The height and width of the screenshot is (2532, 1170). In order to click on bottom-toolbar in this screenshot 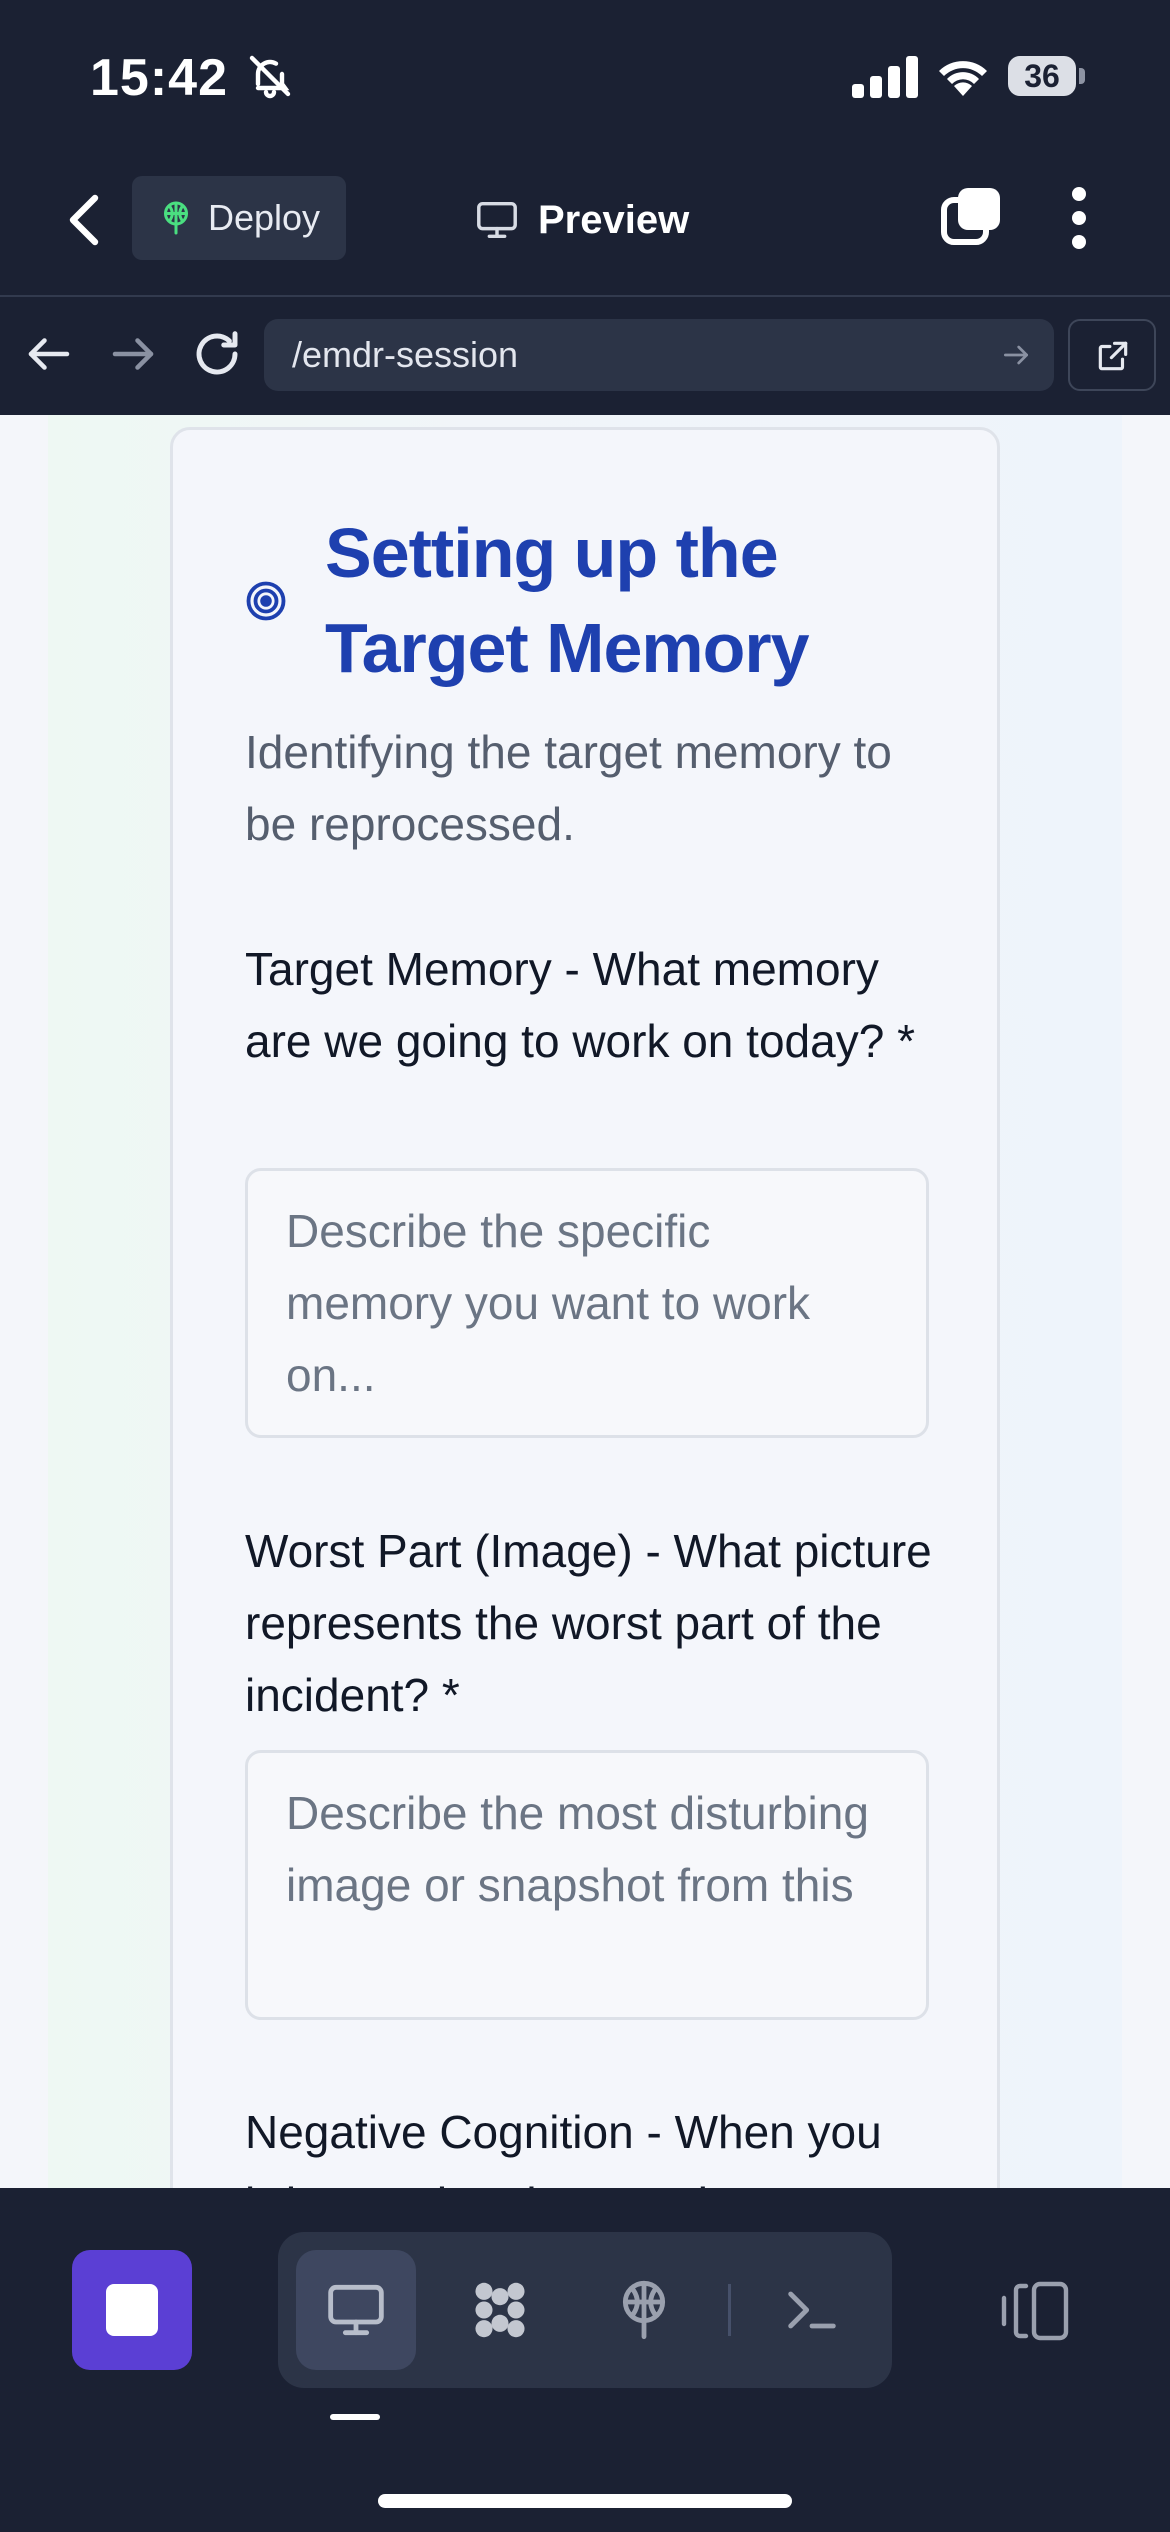, I will do `click(585, 2360)`.